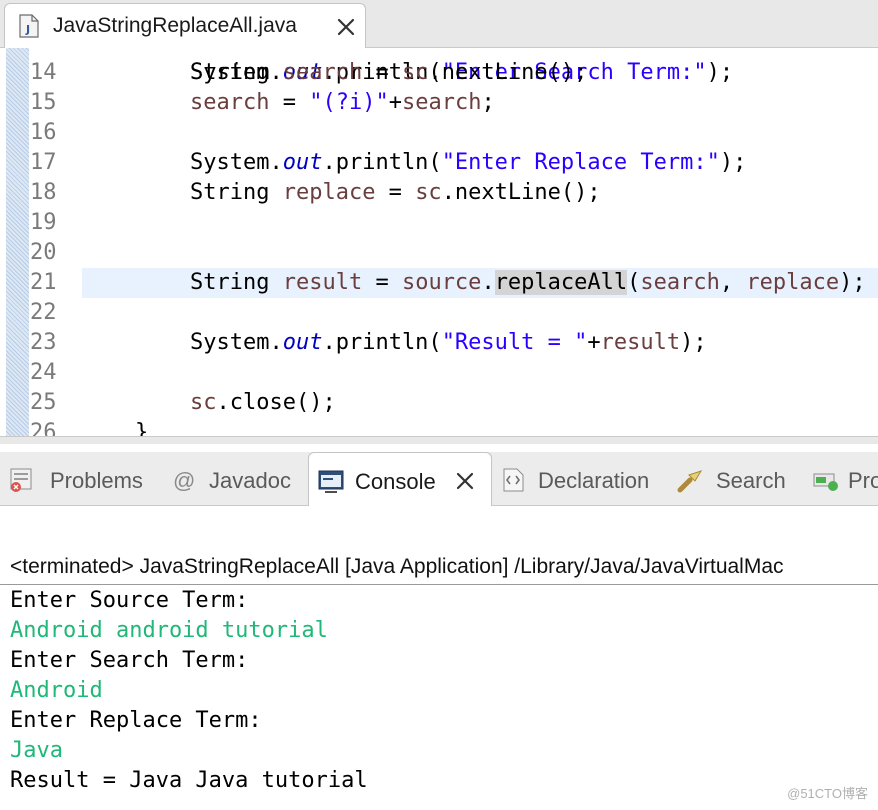  What do you see at coordinates (439, 313) in the screenshot?
I see `code-line: 22` at bounding box center [439, 313].